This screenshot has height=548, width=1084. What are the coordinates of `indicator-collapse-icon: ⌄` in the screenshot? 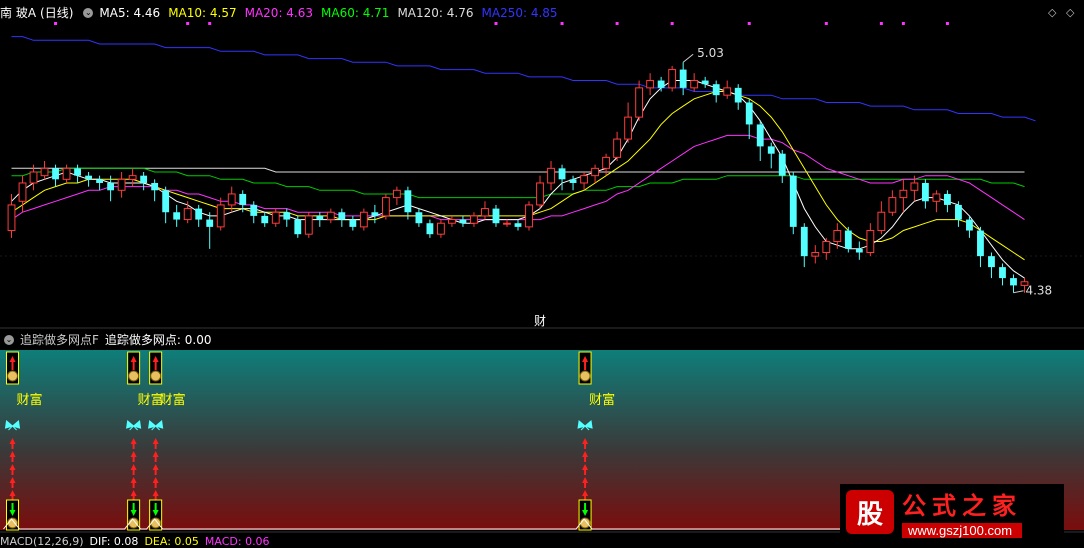 It's located at (9, 339).